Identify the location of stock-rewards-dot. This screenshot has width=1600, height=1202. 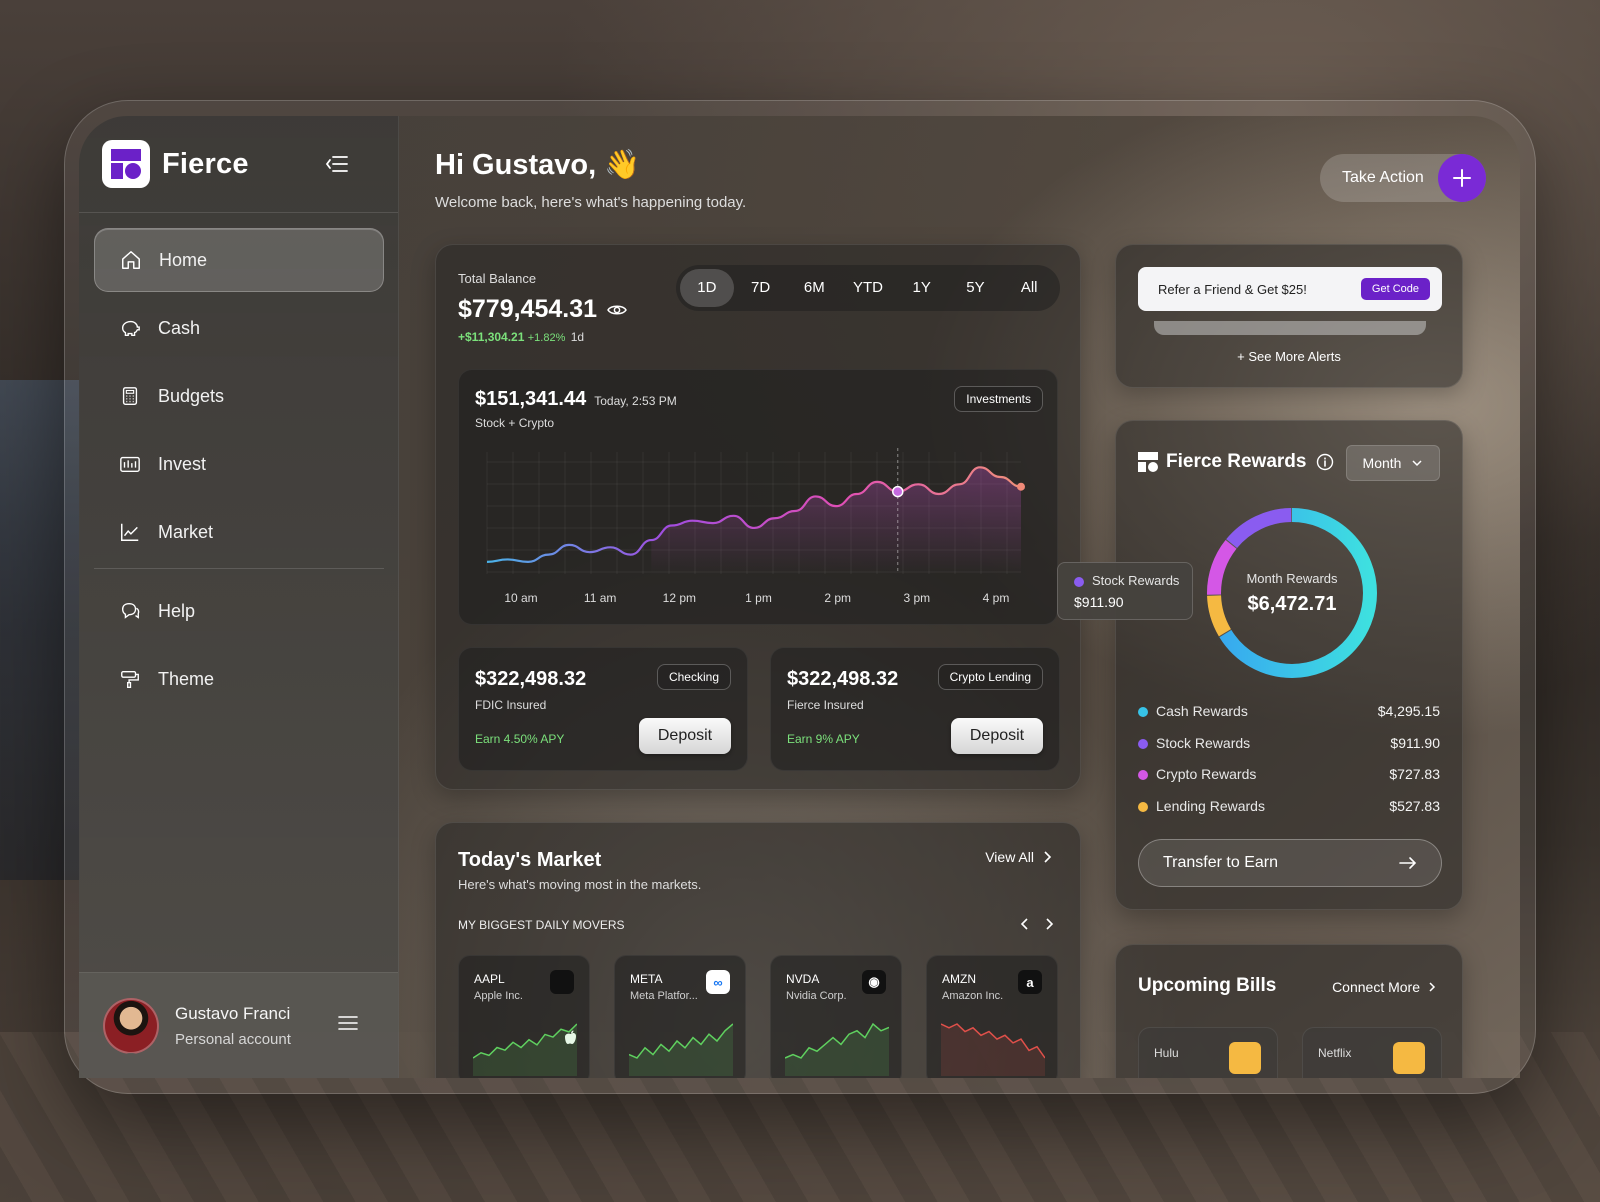
(1079, 581).